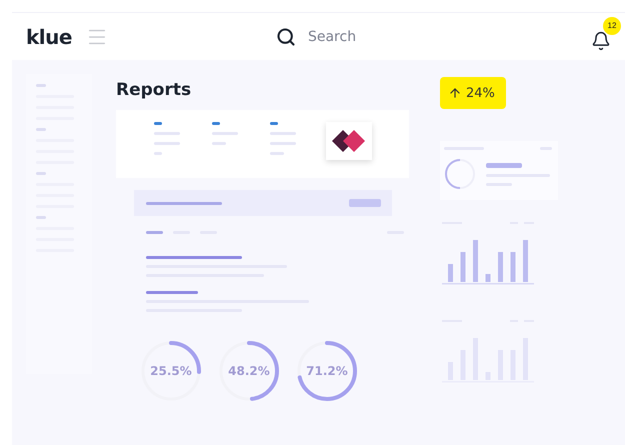 This screenshot has width=625, height=445. Describe the element at coordinates (480, 93) in the screenshot. I see `trend-value: 24%` at that location.